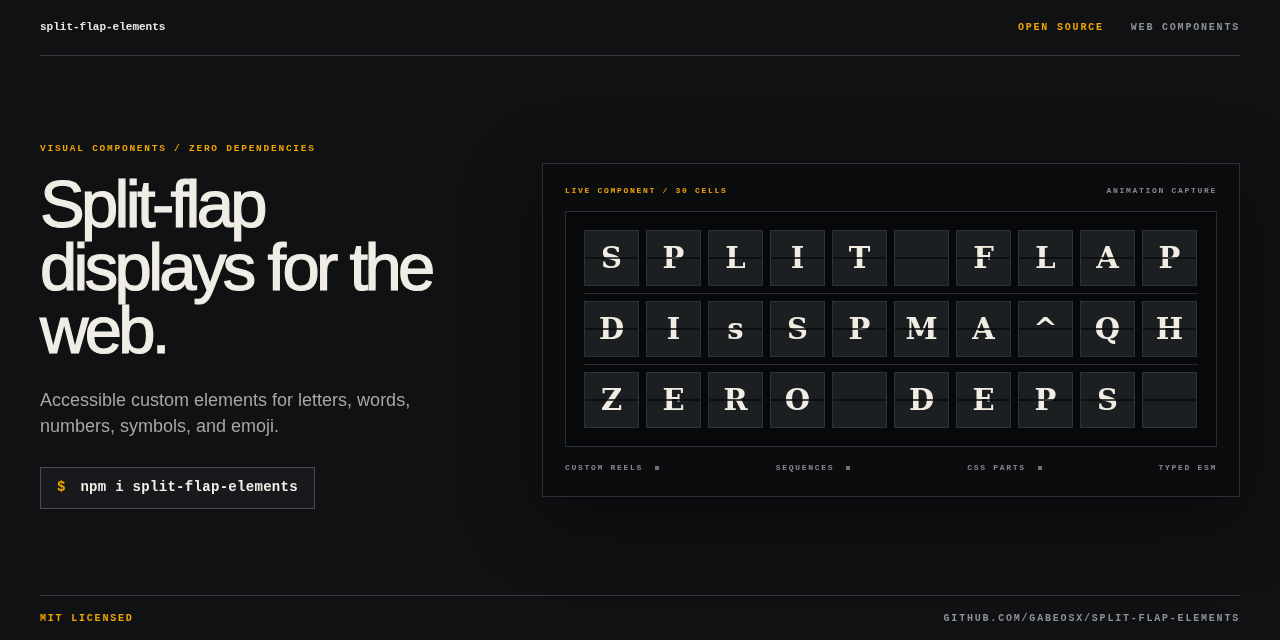 Image resolution: width=1280 pixels, height=640 pixels. What do you see at coordinates (226, 413) in the screenshot?
I see `hero-description: Accessible custom elements for letters, words, numbers, symbols, and emoji.` at bounding box center [226, 413].